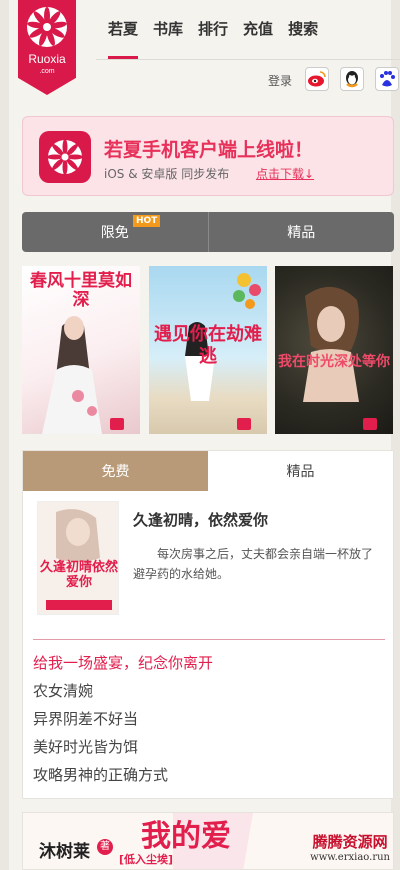 Image resolution: width=400 pixels, height=870 pixels. I want to click on nav-item-ruoxia: 若夏, so click(123, 30).